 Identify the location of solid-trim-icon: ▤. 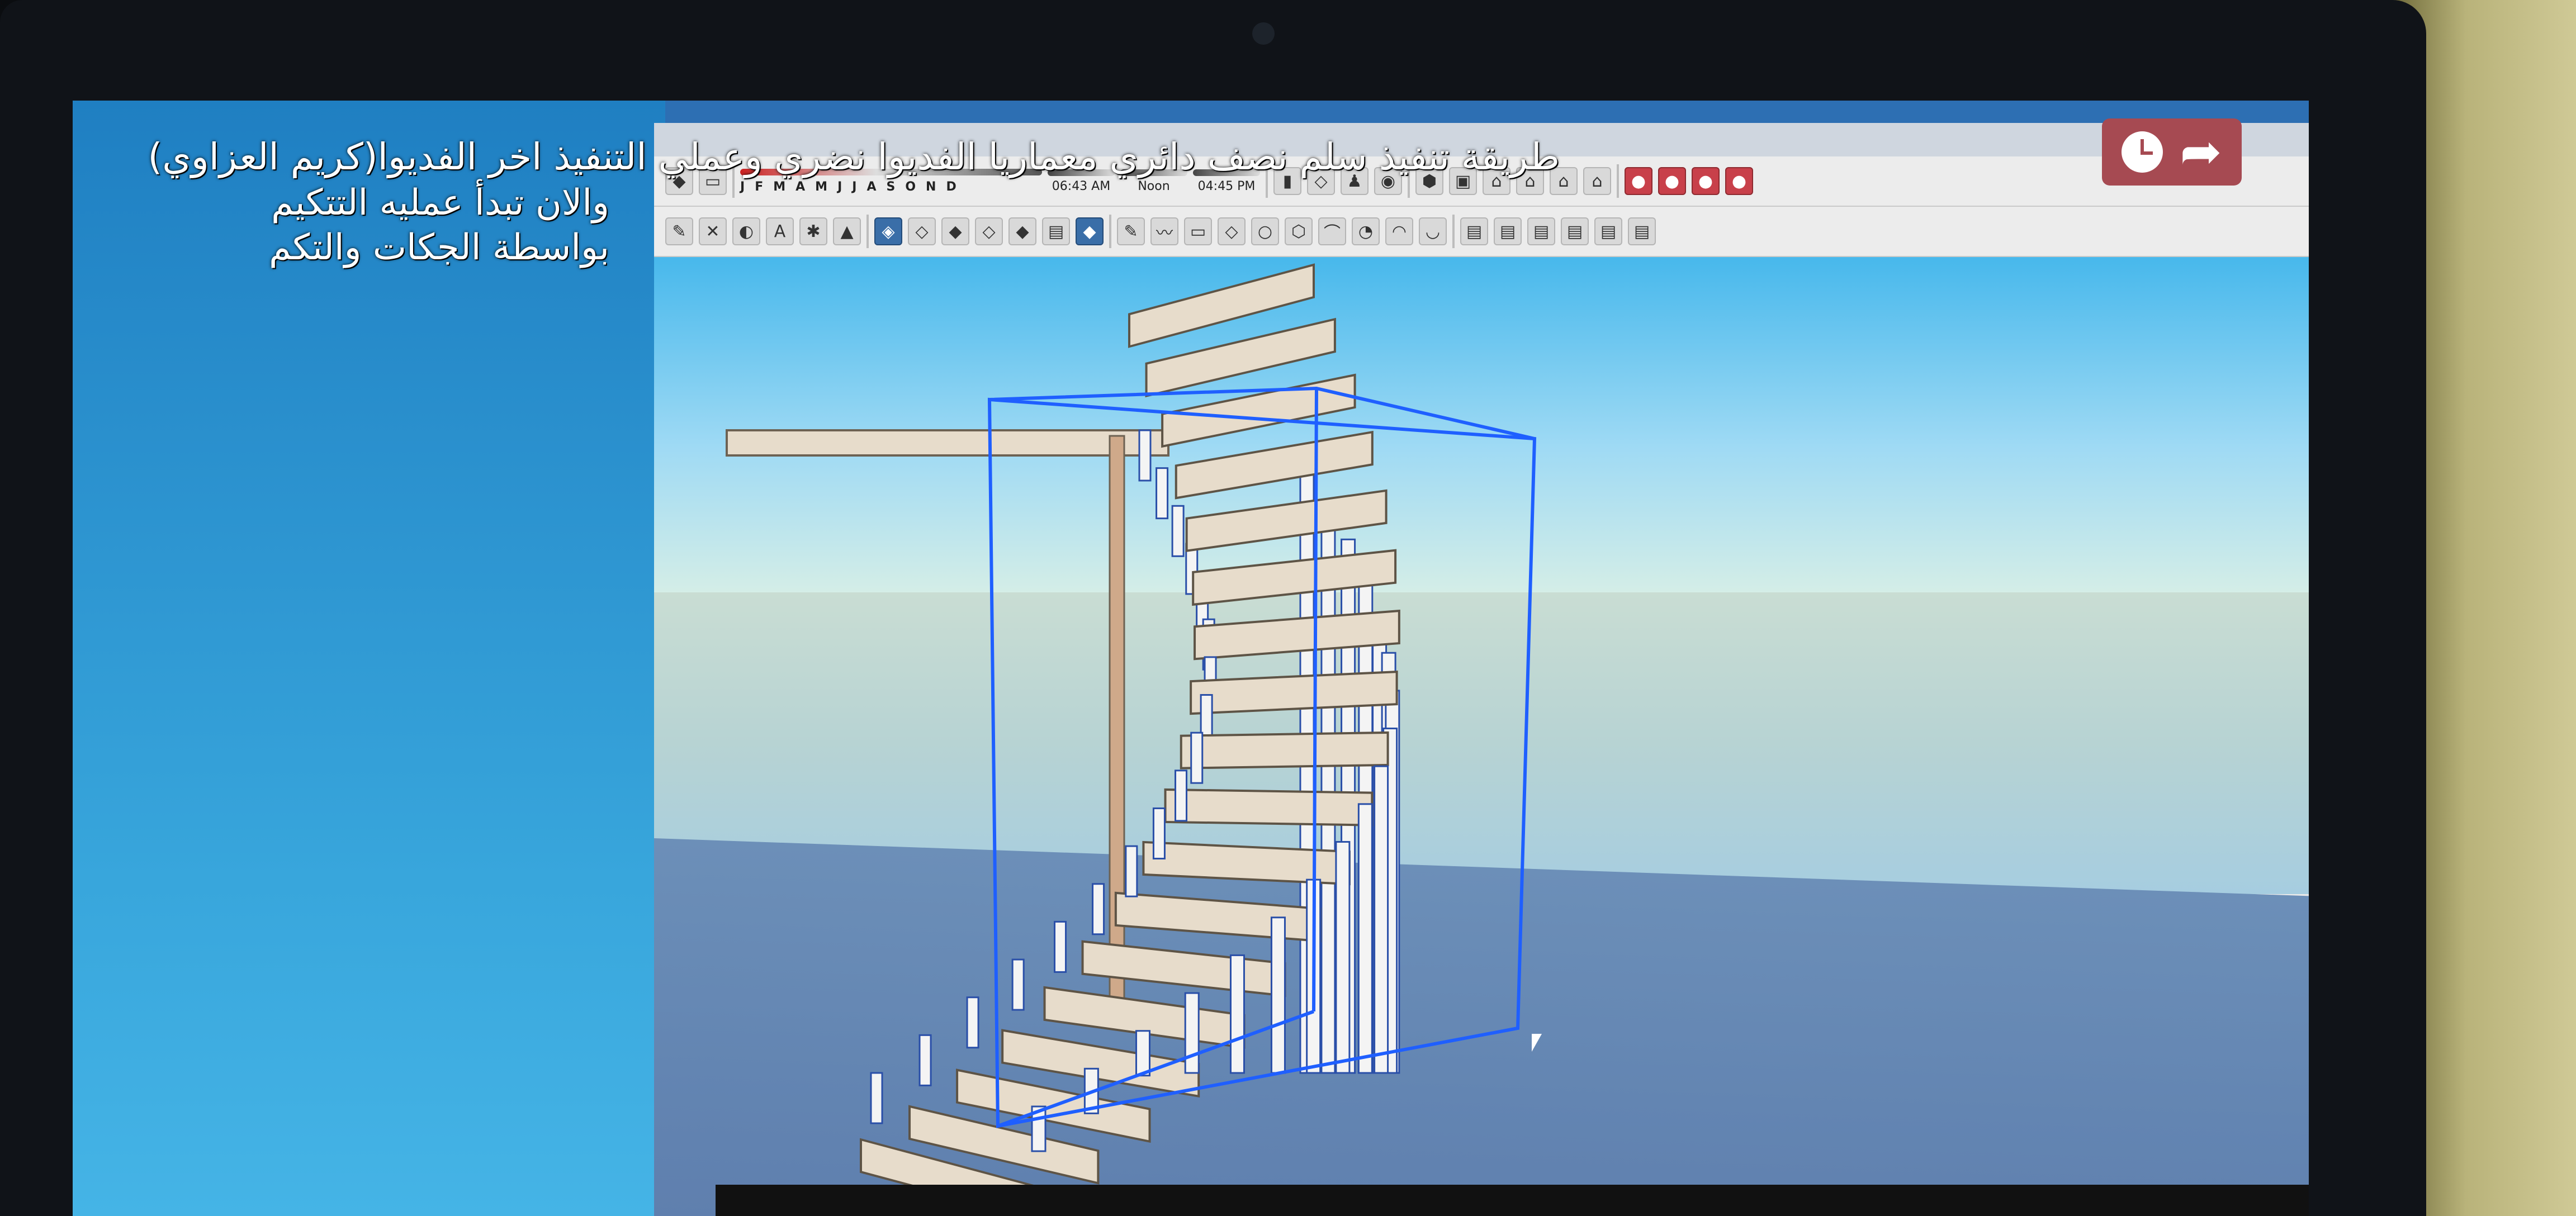
(1575, 231).